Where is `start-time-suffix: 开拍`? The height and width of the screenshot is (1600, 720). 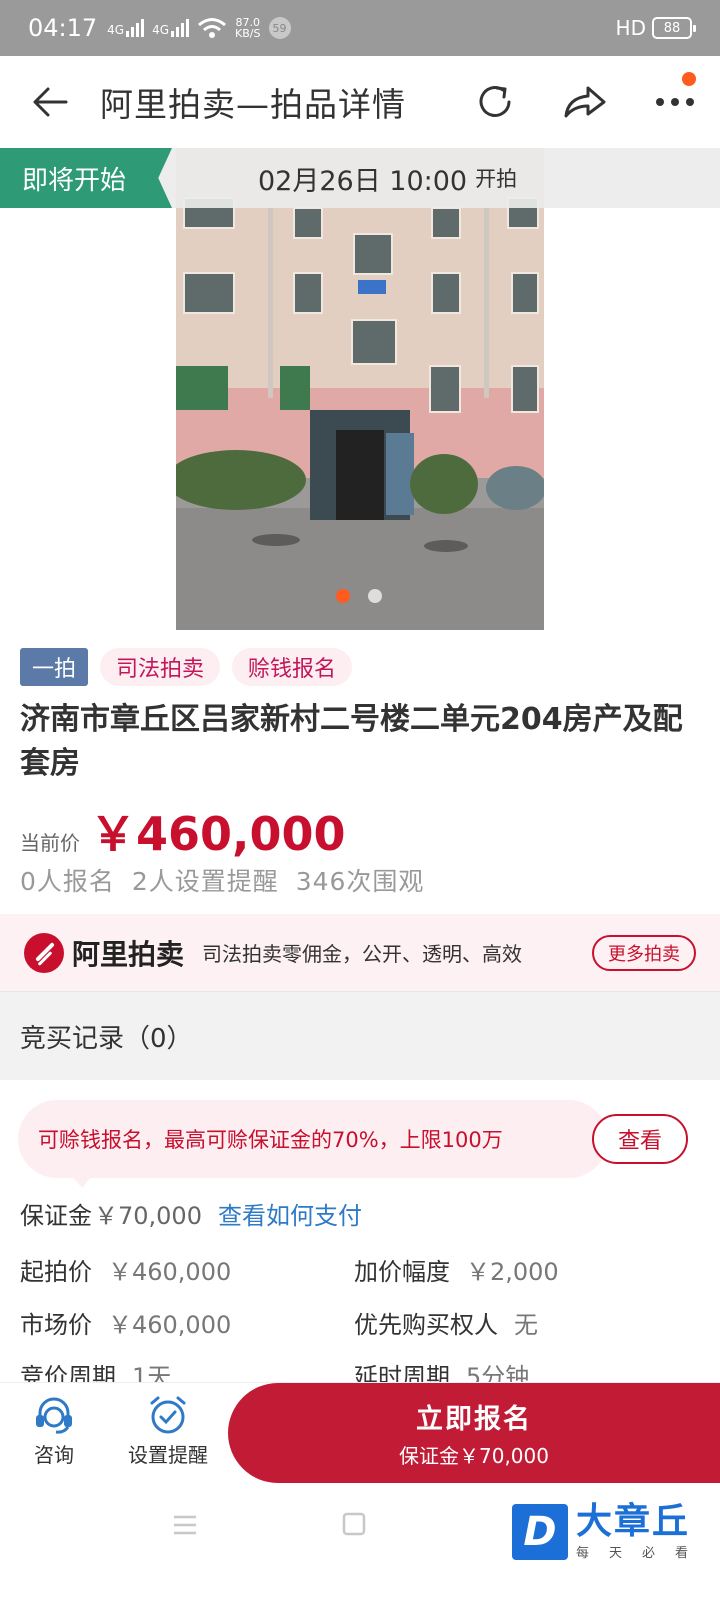 start-time-suffix: 开拍 is located at coordinates (496, 179).